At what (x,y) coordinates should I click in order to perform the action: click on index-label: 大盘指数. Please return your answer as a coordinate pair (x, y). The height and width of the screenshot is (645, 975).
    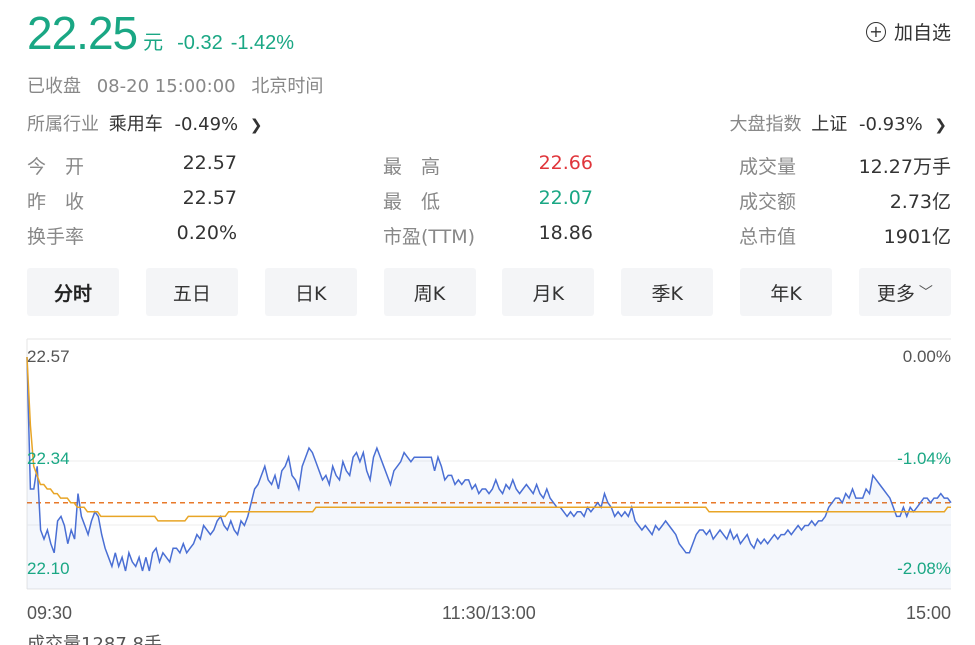
    Looking at the image, I should click on (765, 124).